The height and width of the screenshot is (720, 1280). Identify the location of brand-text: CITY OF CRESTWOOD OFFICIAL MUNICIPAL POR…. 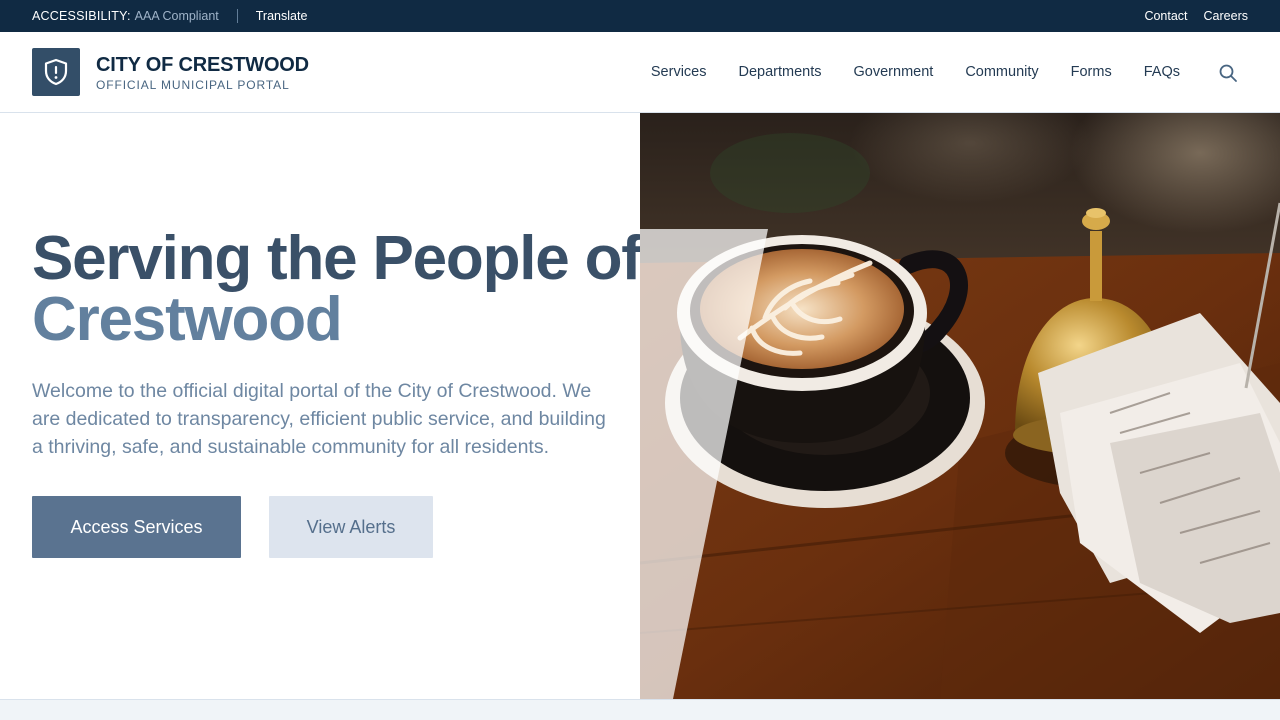
(202, 72).